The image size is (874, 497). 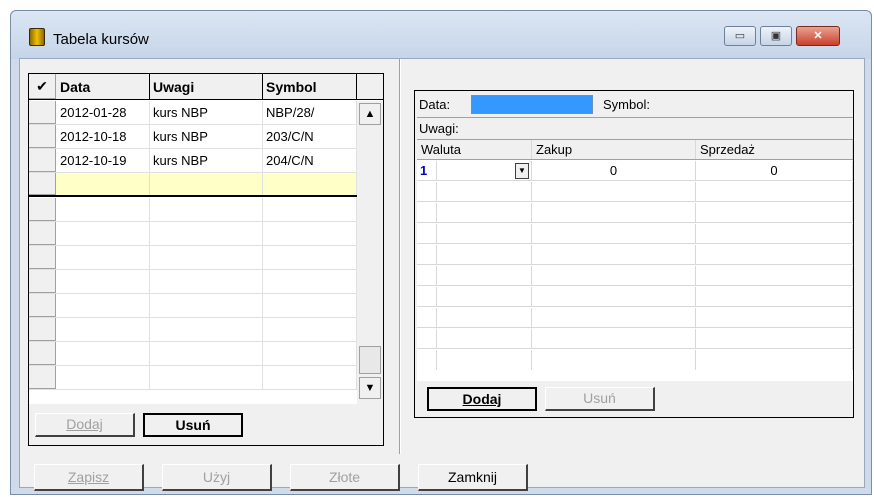 What do you see at coordinates (310, 184) in the screenshot?
I see `cell-symbol` at bounding box center [310, 184].